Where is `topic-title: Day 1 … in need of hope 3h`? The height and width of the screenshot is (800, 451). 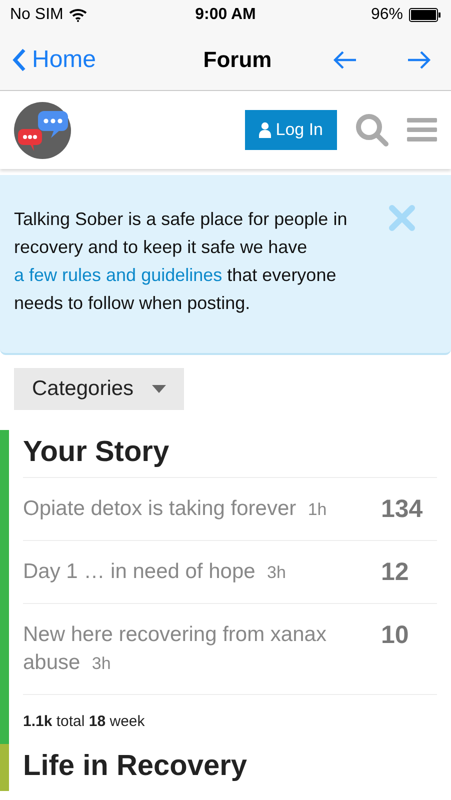
topic-title: Day 1 … in need of hope 3h is located at coordinates (195, 572).